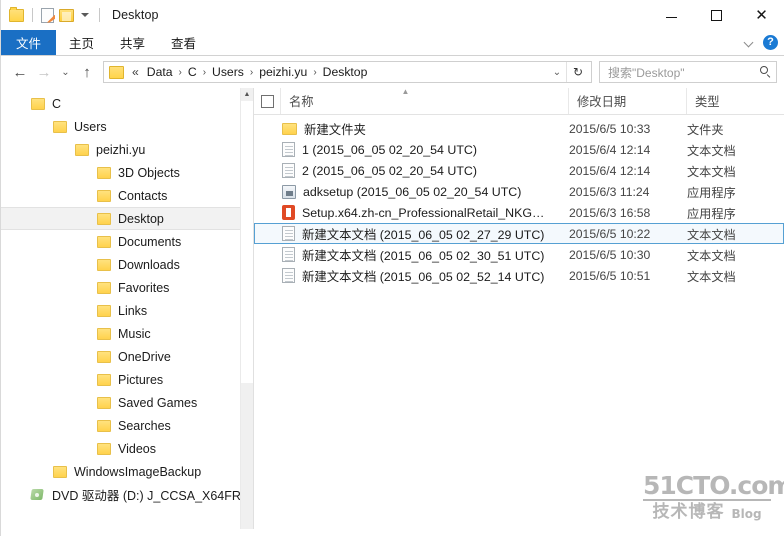  I want to click on breadcrumb-item-c: C, so click(192, 72).